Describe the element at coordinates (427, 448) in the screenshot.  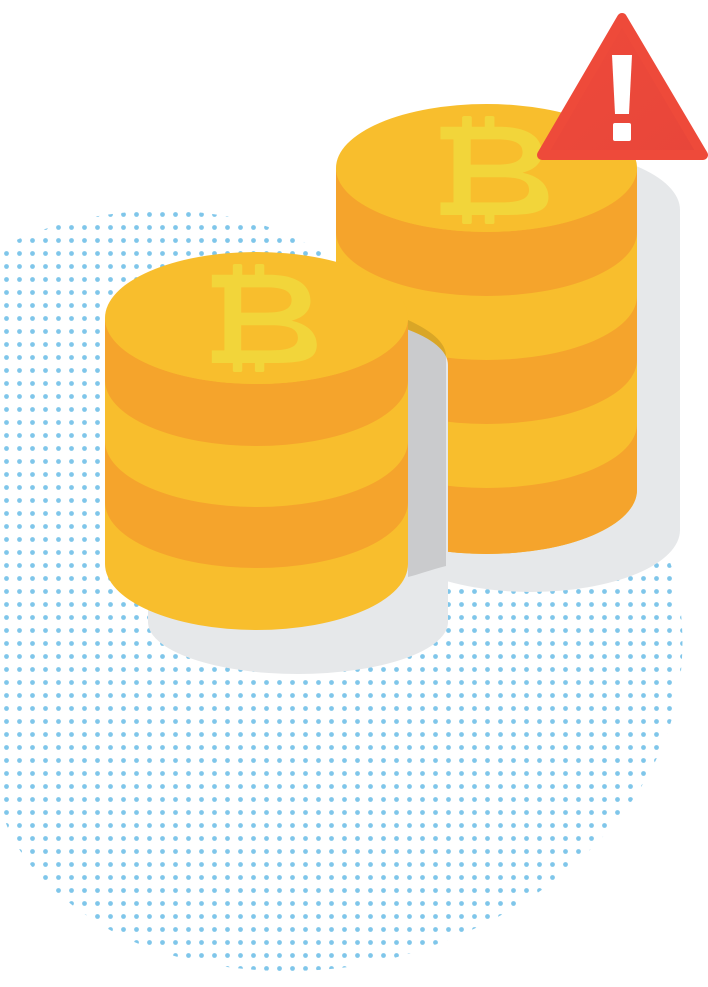
I see `cast-shadow-overlay` at that location.